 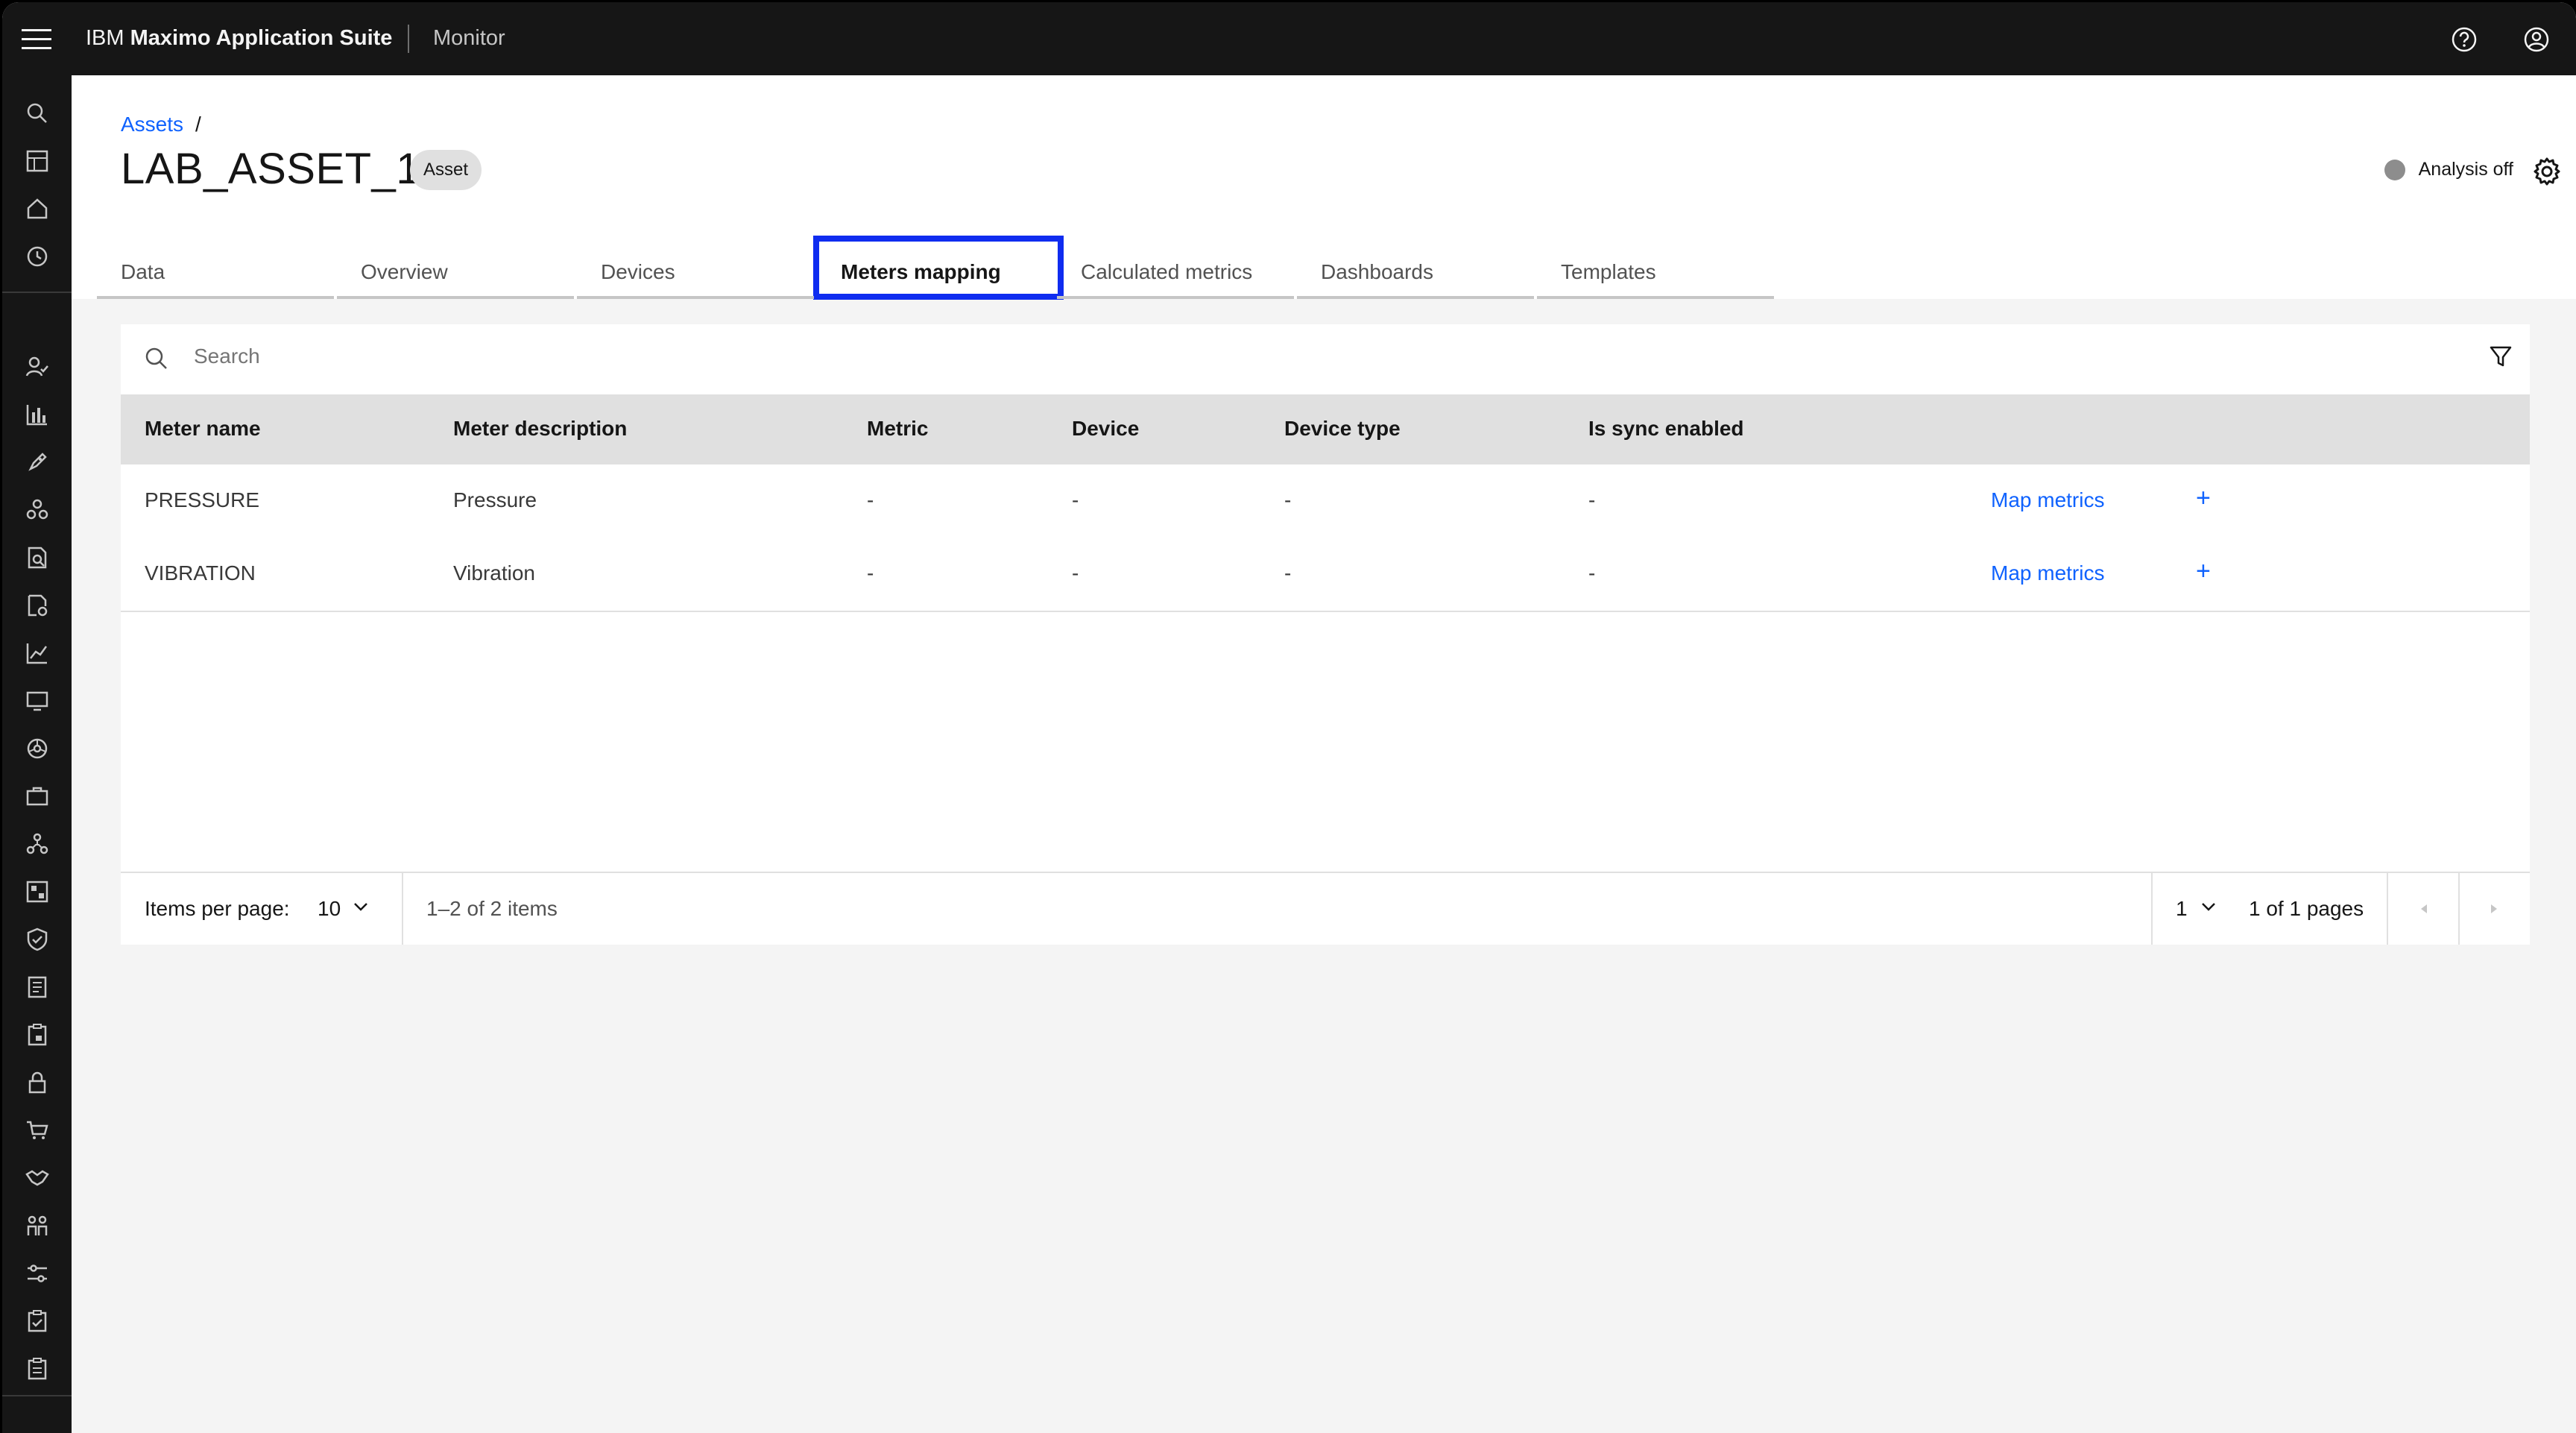 What do you see at coordinates (37, 653) in the screenshot?
I see `line-chart-icon` at bounding box center [37, 653].